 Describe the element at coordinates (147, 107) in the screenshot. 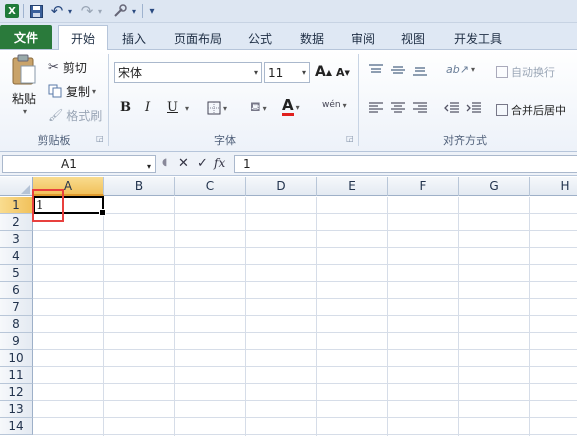

I see `italic-button: I` at that location.